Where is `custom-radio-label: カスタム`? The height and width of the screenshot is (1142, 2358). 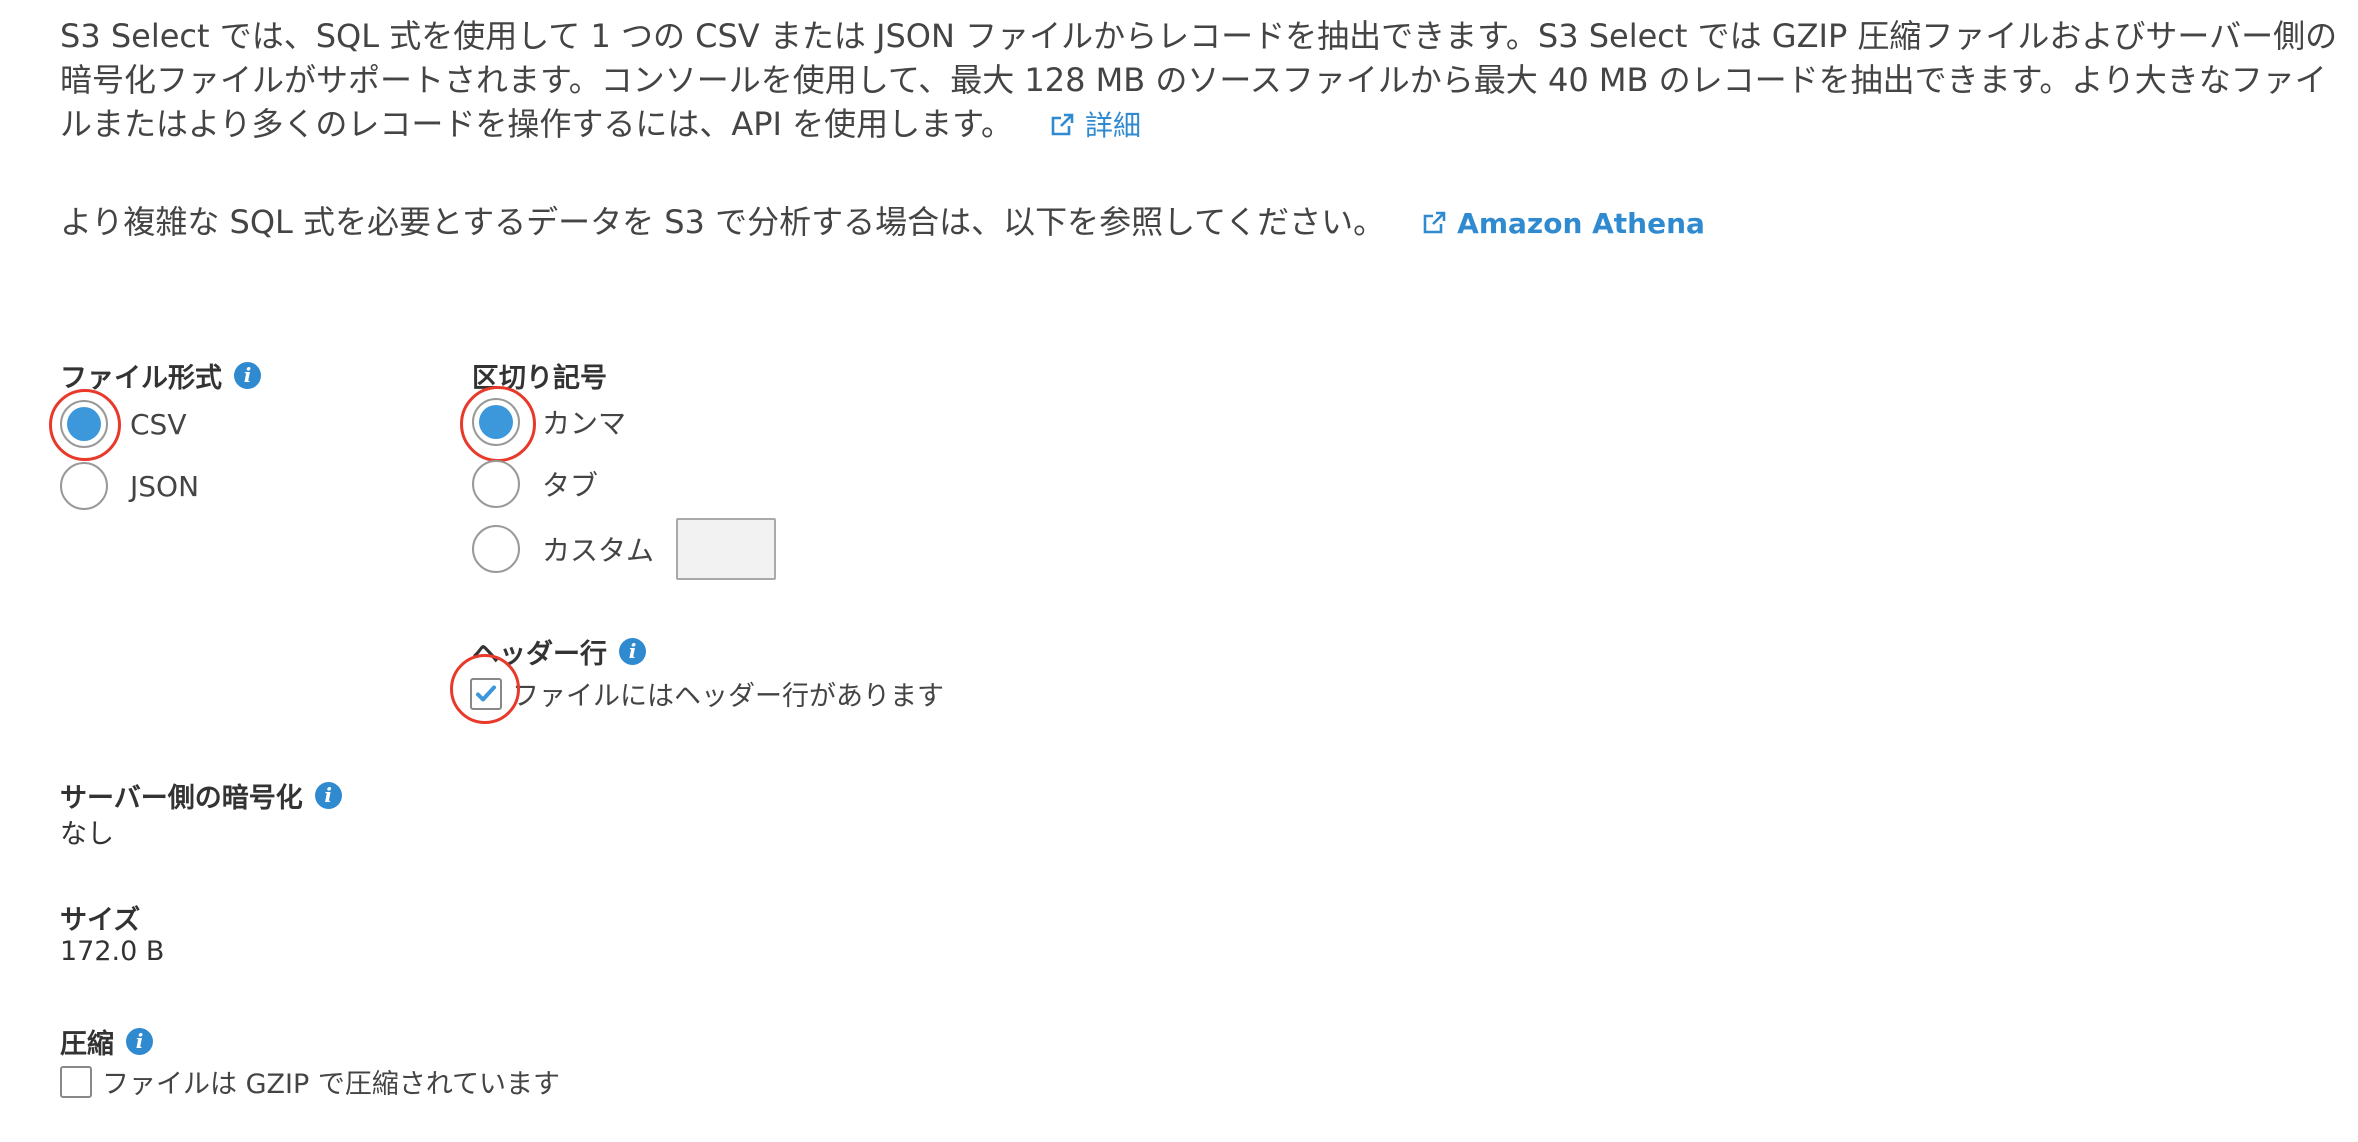 custom-radio-label: カスタム is located at coordinates (598, 550).